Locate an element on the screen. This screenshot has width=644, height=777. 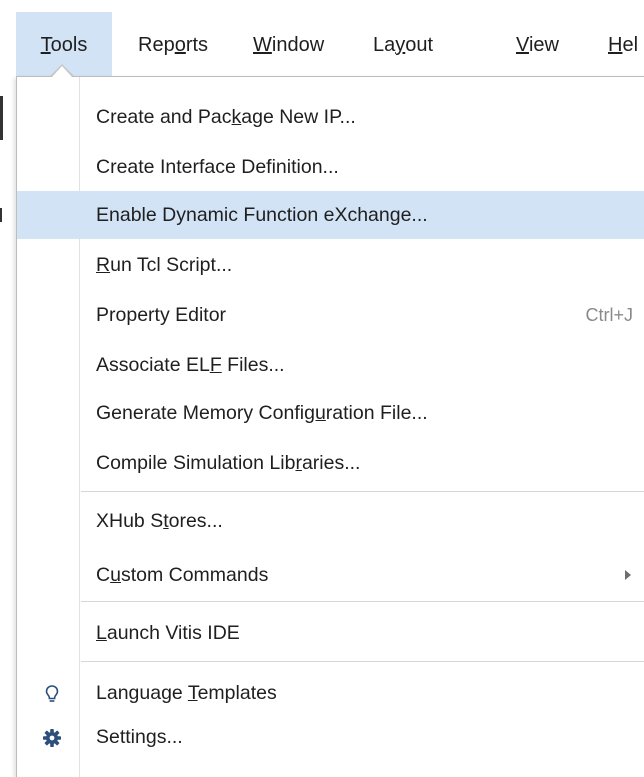
menu-help-label-post: el is located at coordinates (630, 45).